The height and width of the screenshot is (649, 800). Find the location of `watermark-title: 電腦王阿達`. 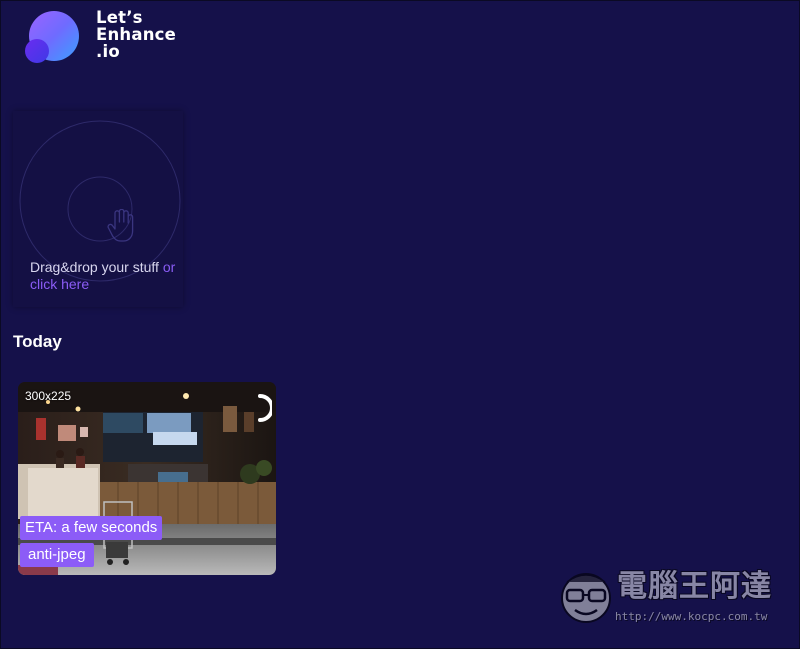

watermark-title: 電腦王阿達 is located at coordinates (694, 586).